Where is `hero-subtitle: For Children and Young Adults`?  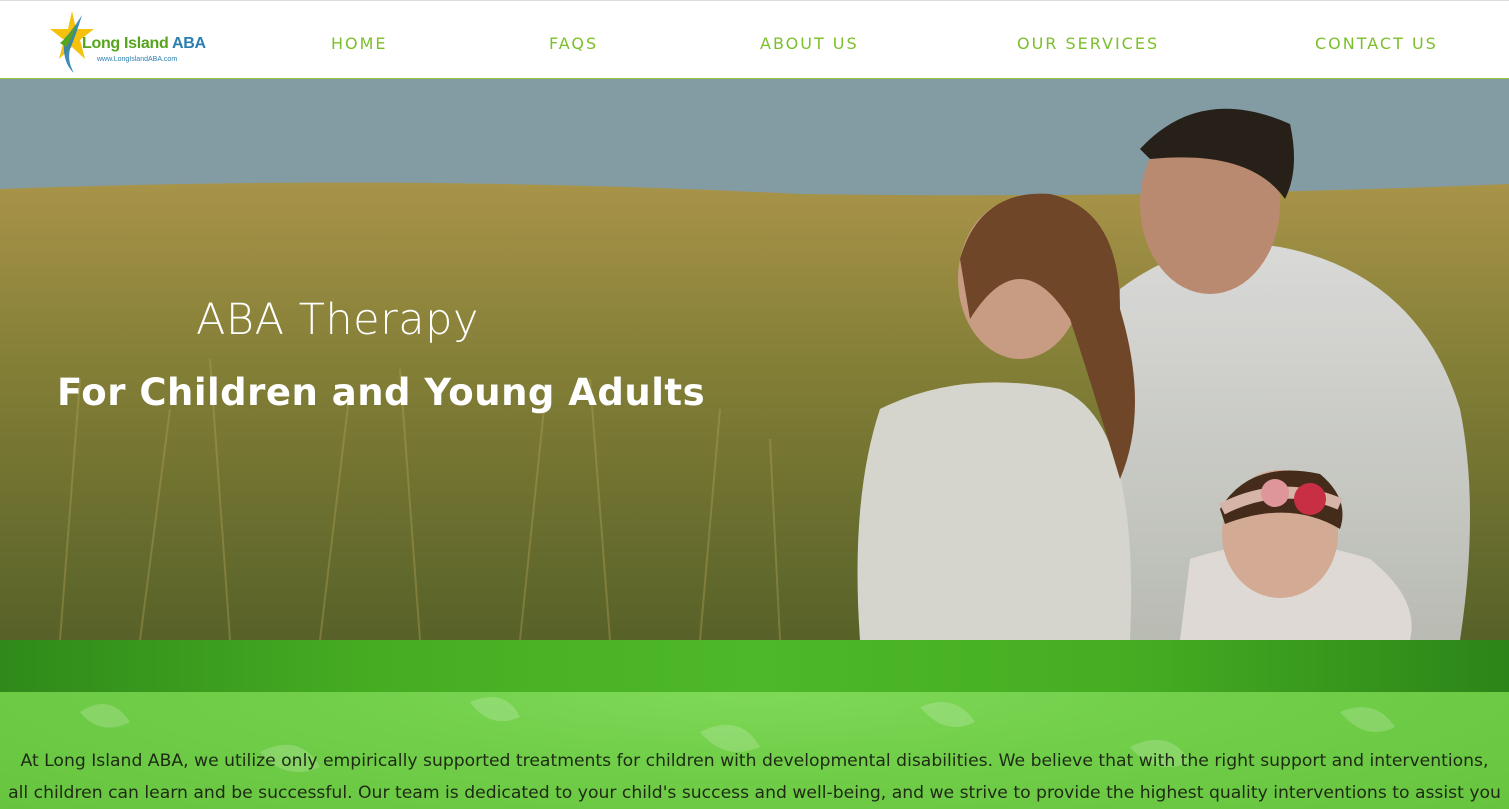 hero-subtitle: For Children and Young Adults is located at coordinates (381, 392).